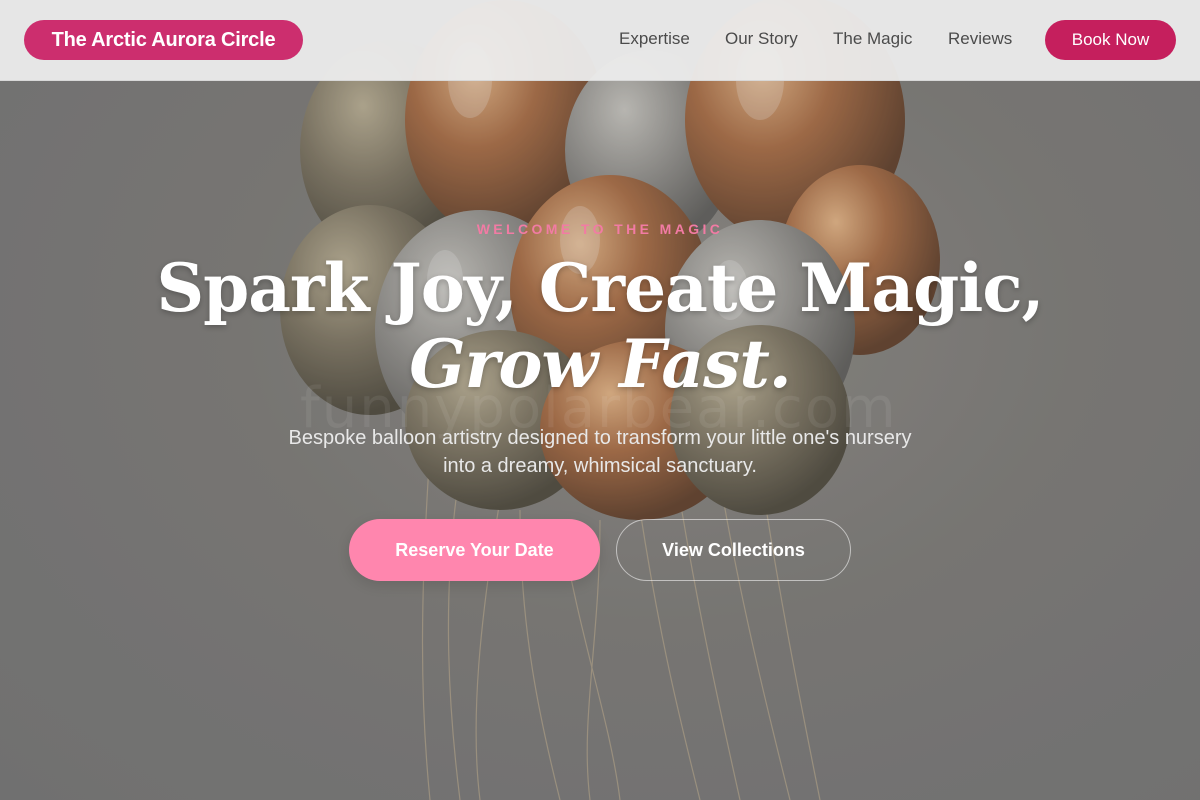 This screenshot has height=800, width=1200. Describe the element at coordinates (761, 39) in the screenshot. I see `nav-link-our-story: Our Story` at that location.